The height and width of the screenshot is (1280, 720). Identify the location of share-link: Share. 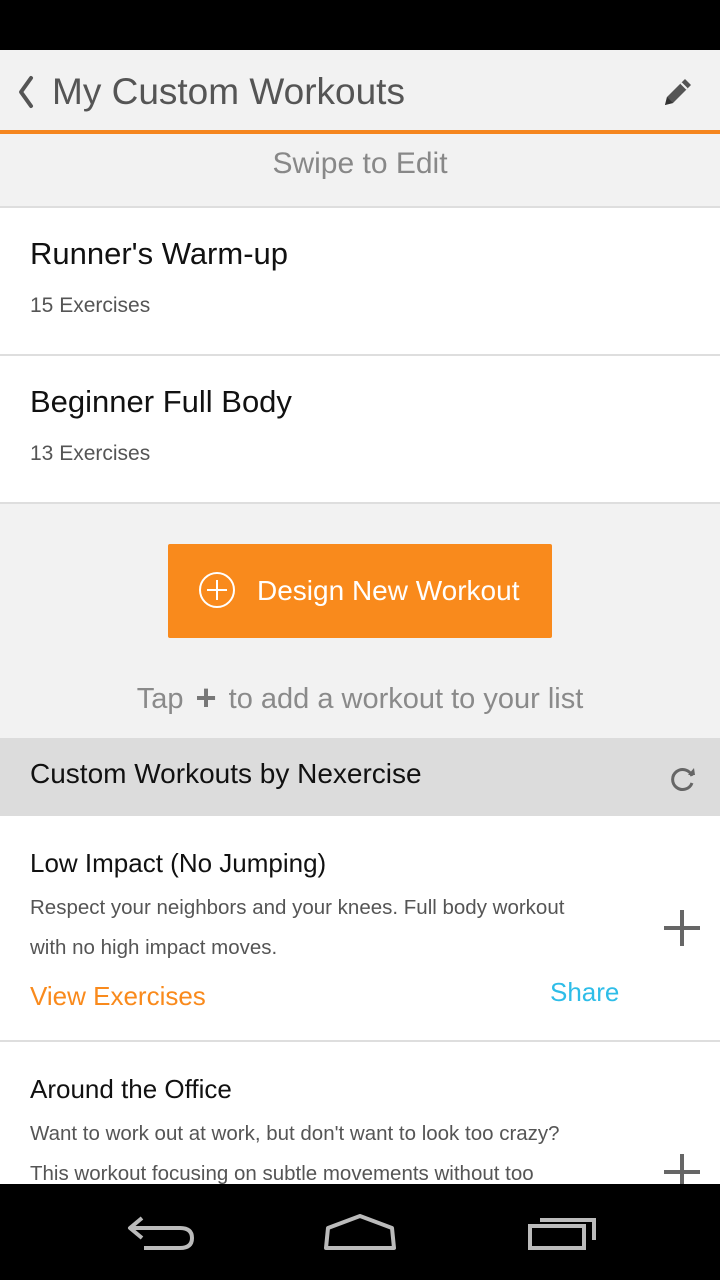
(584, 992).